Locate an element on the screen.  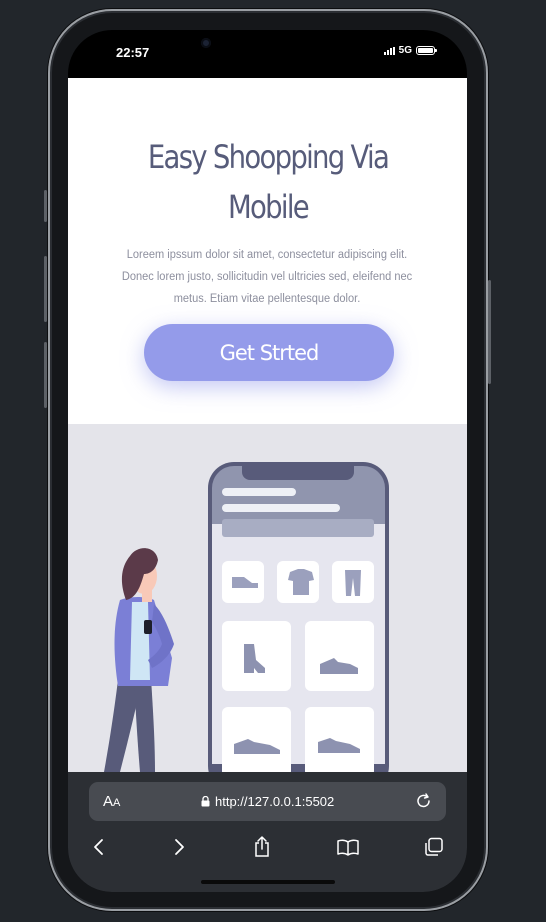
lock-icon is located at coordinates (205, 801).